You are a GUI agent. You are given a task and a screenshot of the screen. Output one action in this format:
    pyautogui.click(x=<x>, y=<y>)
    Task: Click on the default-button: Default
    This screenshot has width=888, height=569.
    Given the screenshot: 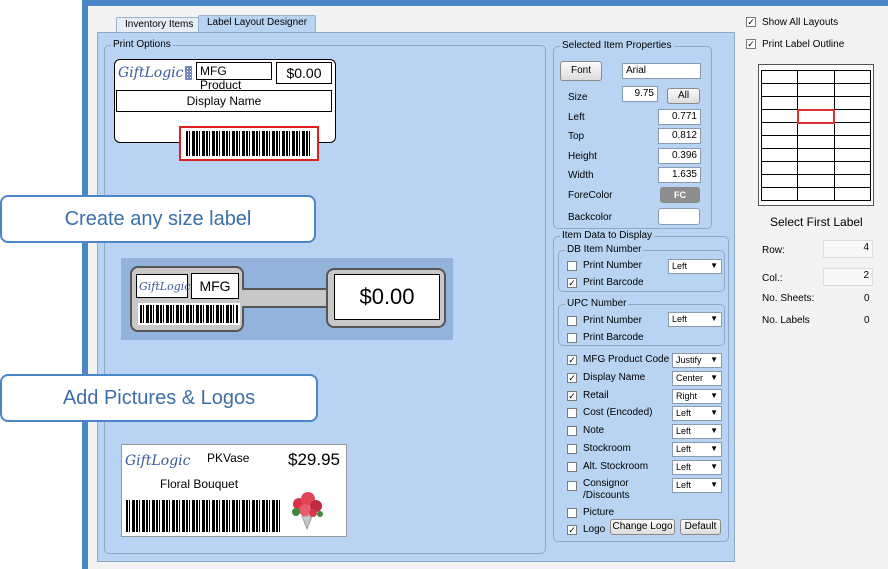 What is the action you would take?
    pyautogui.click(x=700, y=527)
    